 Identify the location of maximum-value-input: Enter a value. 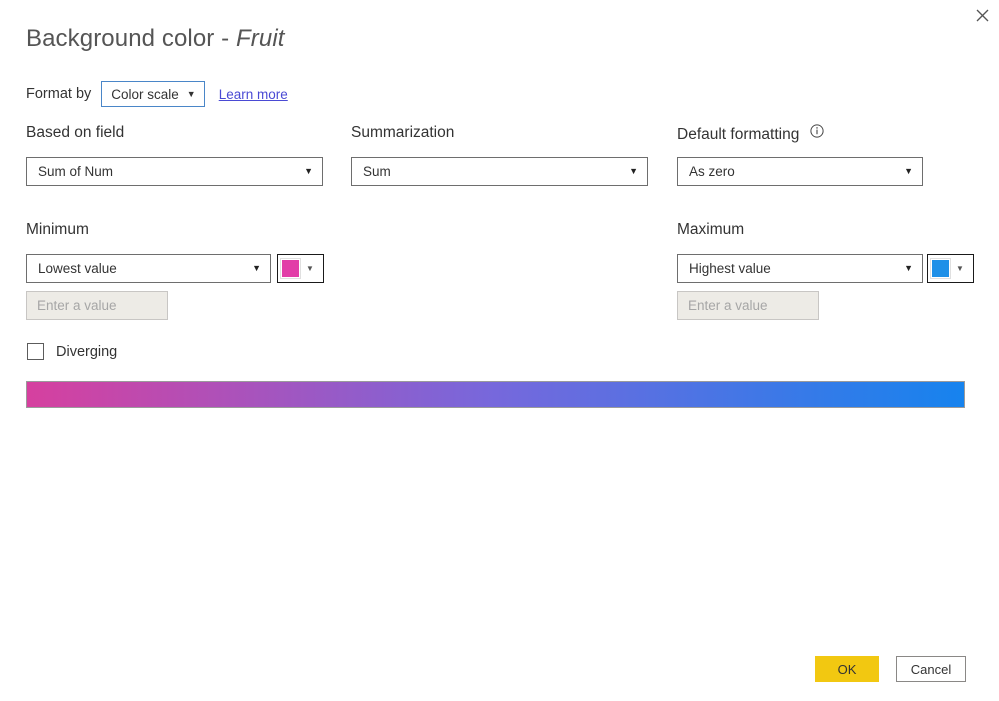
(748, 305).